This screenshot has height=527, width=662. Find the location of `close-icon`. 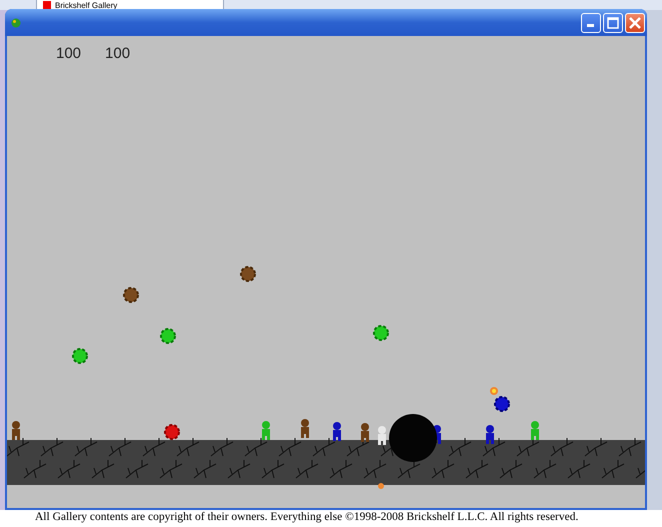

close-icon is located at coordinates (635, 22).